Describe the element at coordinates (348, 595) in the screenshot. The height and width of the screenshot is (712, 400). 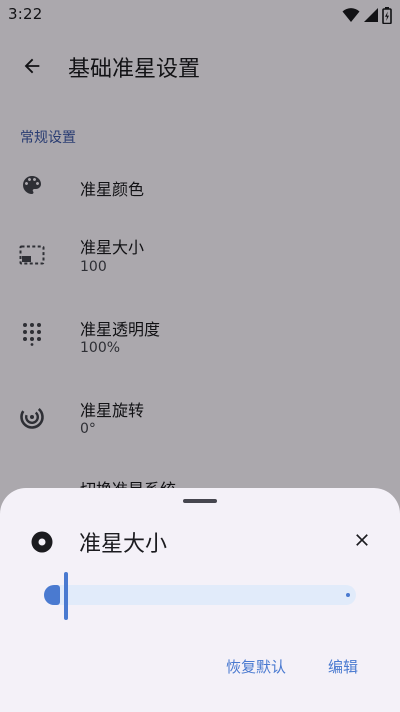
I see `slider-stop-indicator` at that location.